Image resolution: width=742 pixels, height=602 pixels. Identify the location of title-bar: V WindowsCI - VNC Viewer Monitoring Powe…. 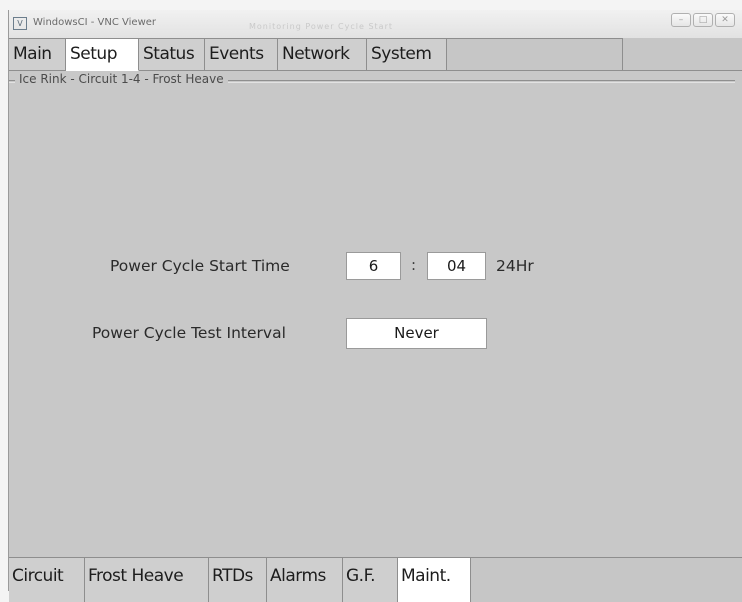
(375, 24).